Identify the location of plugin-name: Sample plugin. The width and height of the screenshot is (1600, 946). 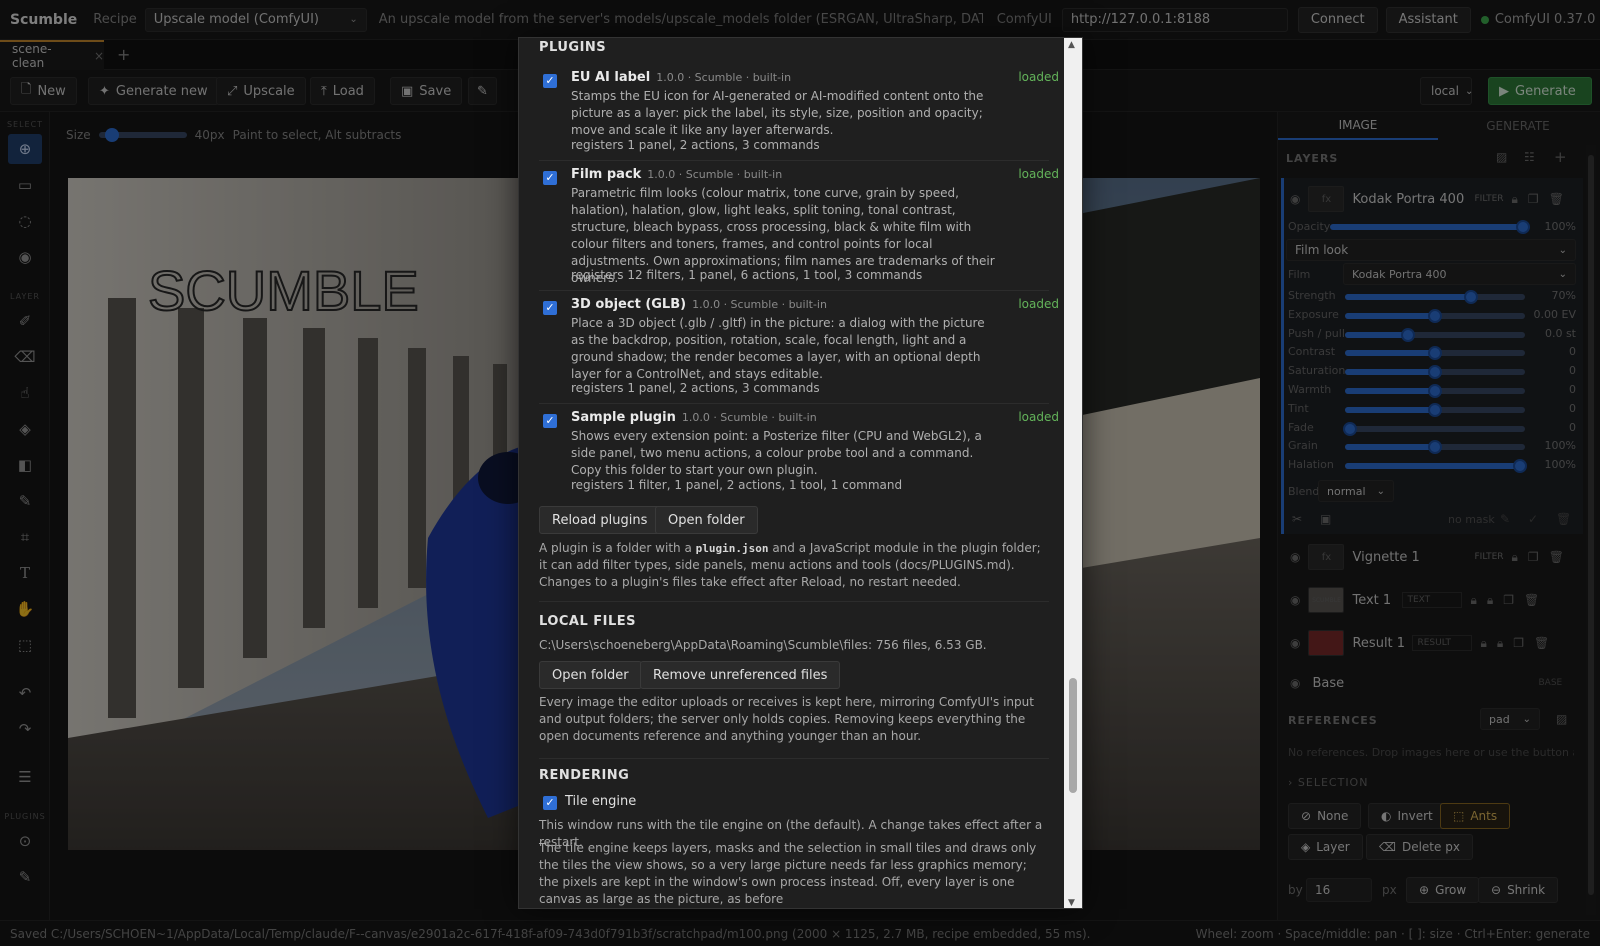
(623, 417).